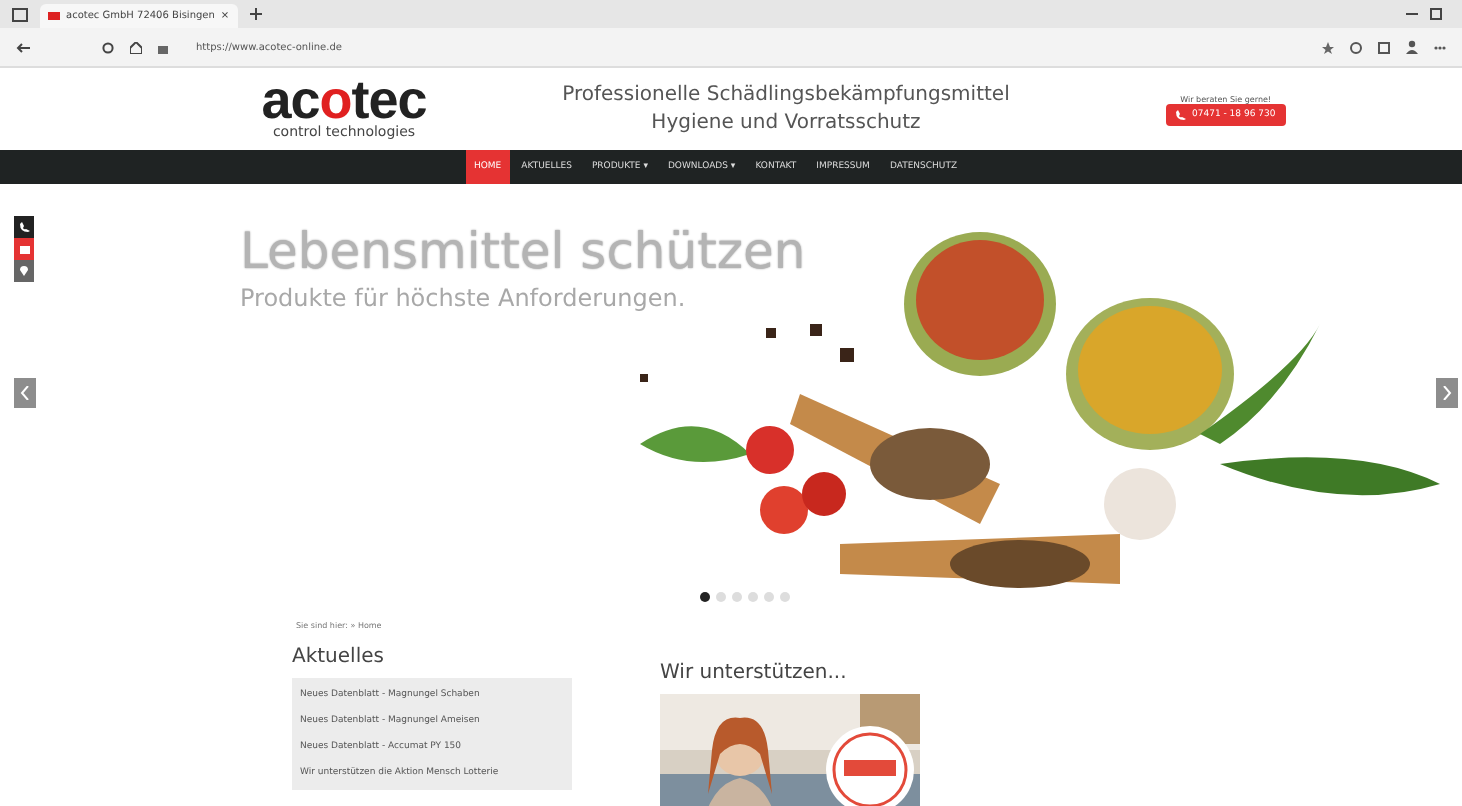 The width and height of the screenshot is (1462, 806). Describe the element at coordinates (255, 14) in the screenshot. I see `new-tab-icon` at that location.